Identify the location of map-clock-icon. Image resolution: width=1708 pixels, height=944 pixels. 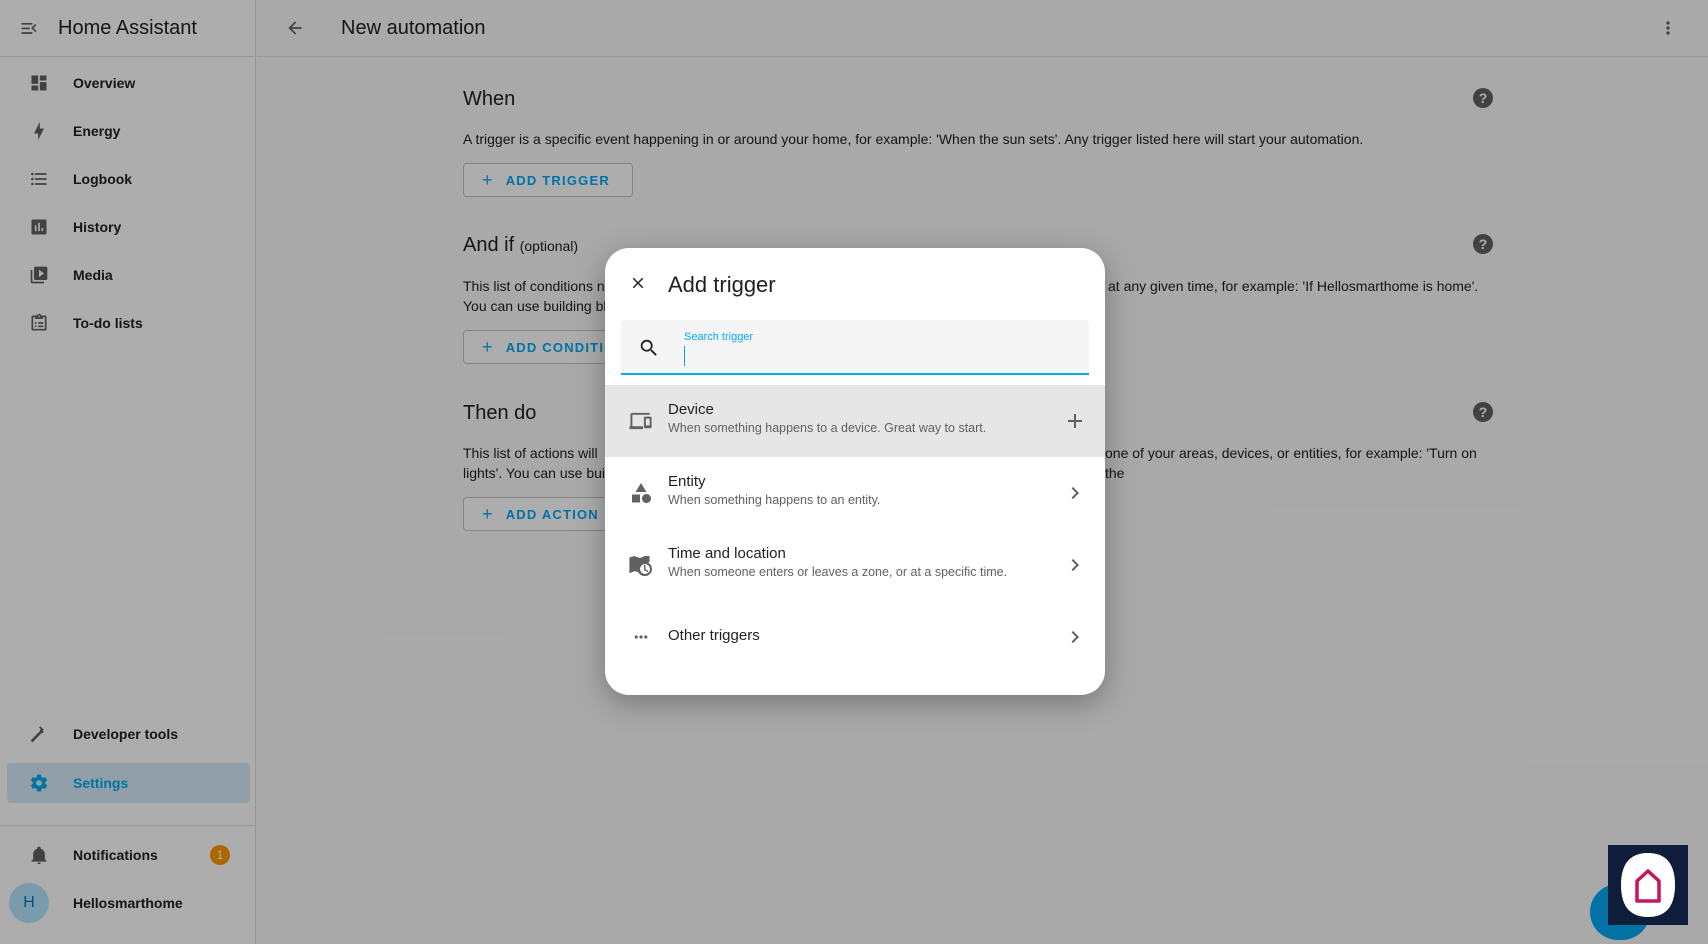
(641, 565).